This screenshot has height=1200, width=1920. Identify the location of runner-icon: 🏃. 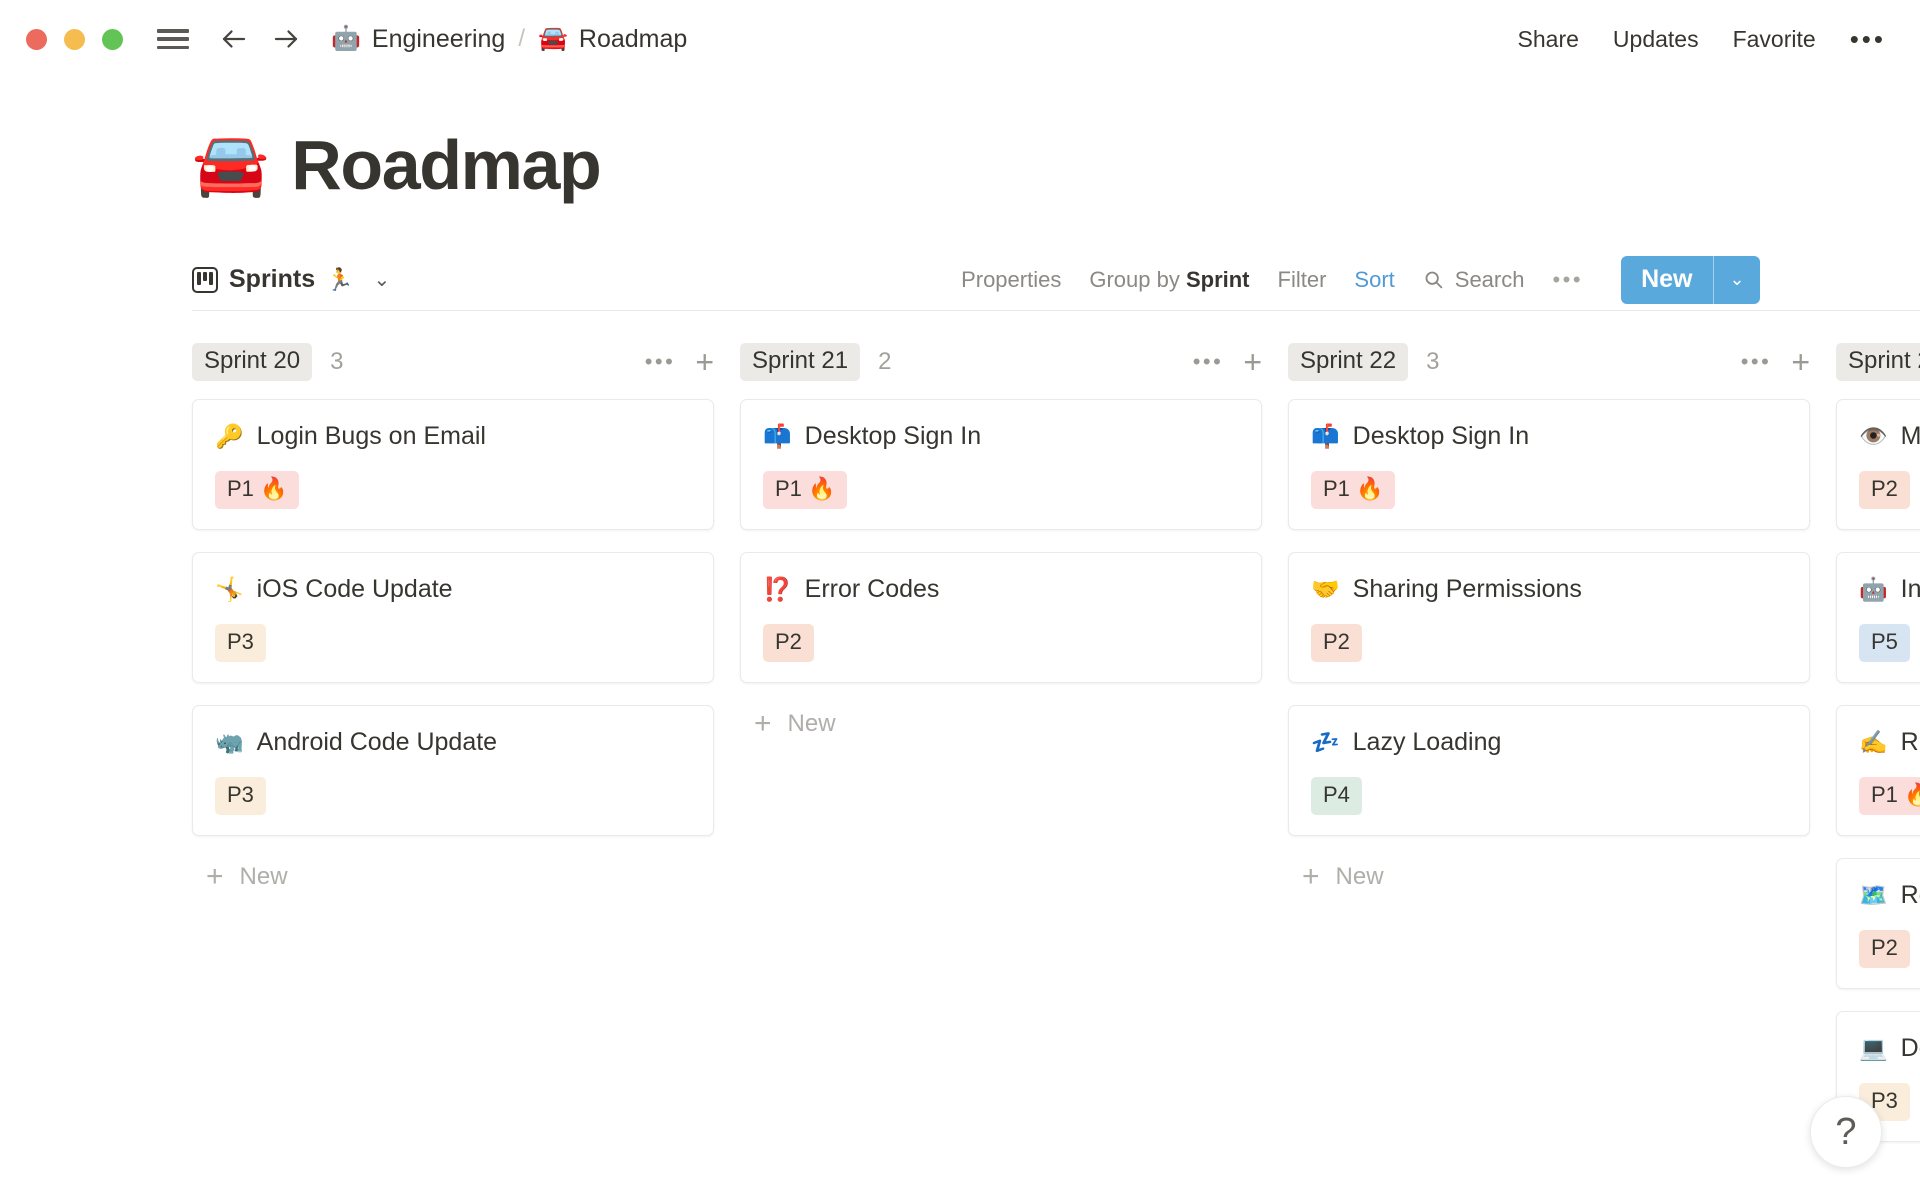
(340, 279).